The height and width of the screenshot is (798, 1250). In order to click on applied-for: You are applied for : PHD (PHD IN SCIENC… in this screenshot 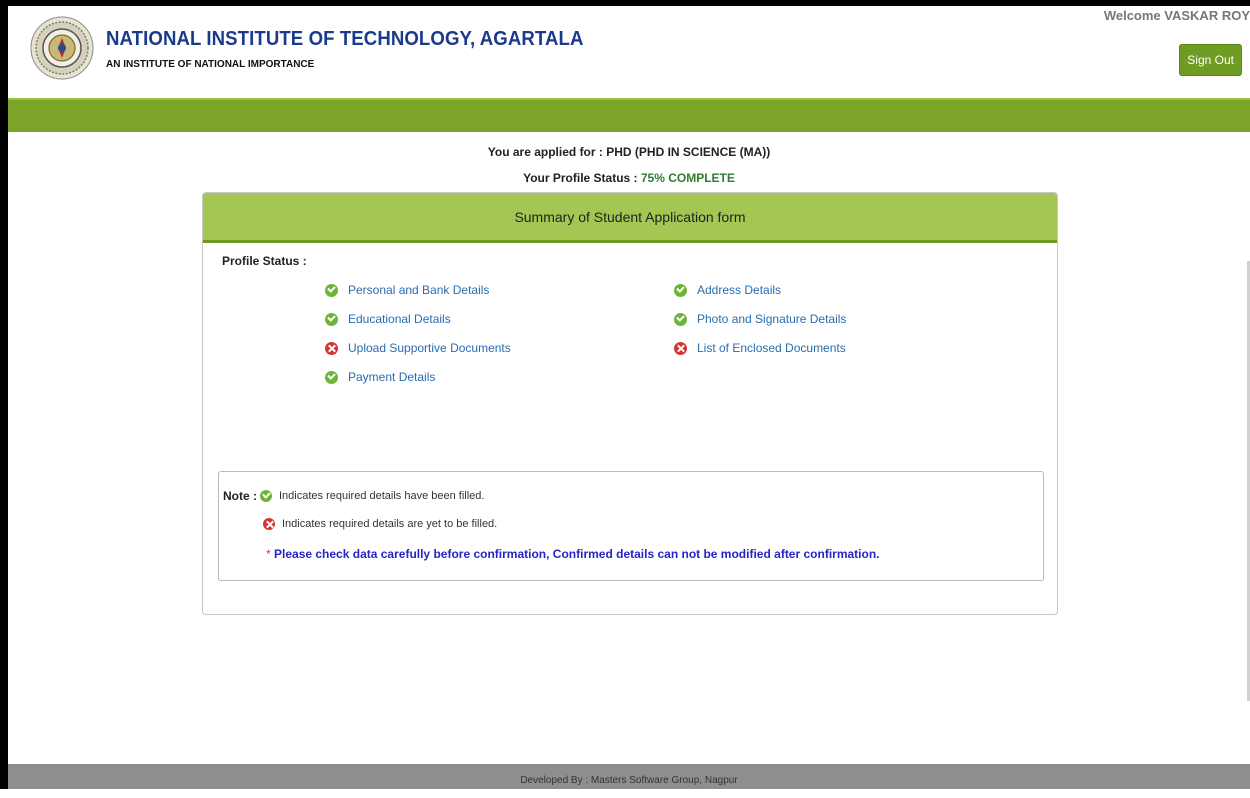, I will do `click(629, 152)`.